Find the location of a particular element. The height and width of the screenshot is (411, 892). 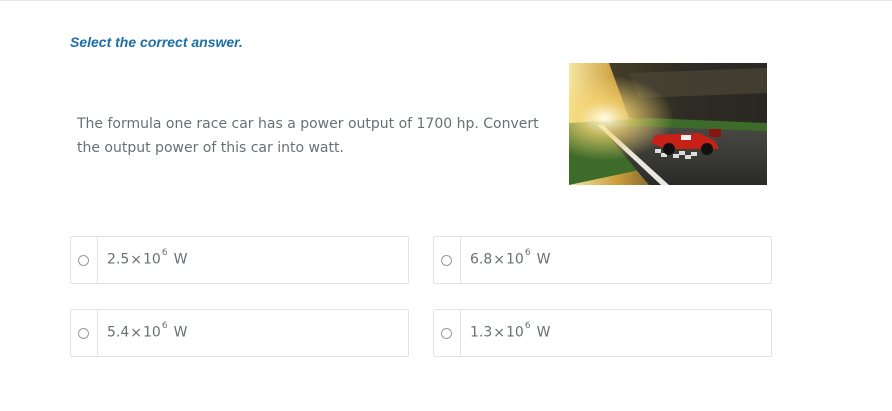

answer-option-a: 2.5×106 W is located at coordinates (239, 260).